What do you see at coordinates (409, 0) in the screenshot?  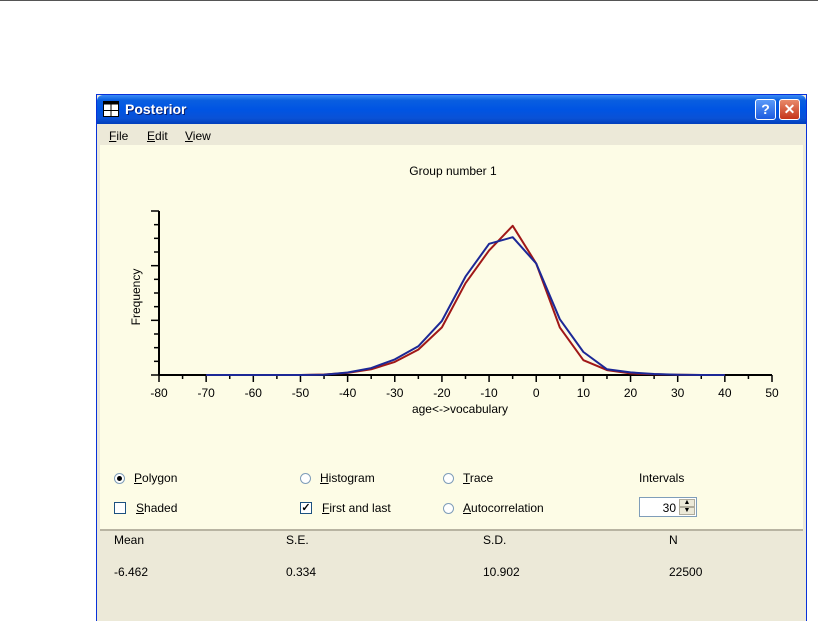 I see `page-top-rule` at bounding box center [409, 0].